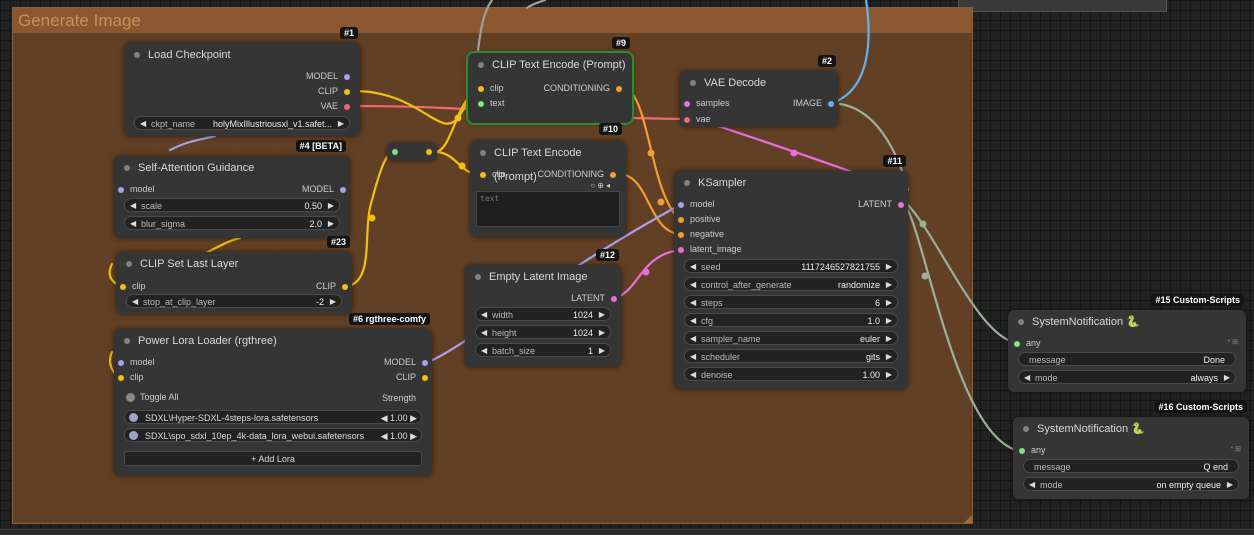  Describe the element at coordinates (791, 266) in the screenshot. I see `widget-seed: ◀ seed 1117246527821755 ▶` at that location.